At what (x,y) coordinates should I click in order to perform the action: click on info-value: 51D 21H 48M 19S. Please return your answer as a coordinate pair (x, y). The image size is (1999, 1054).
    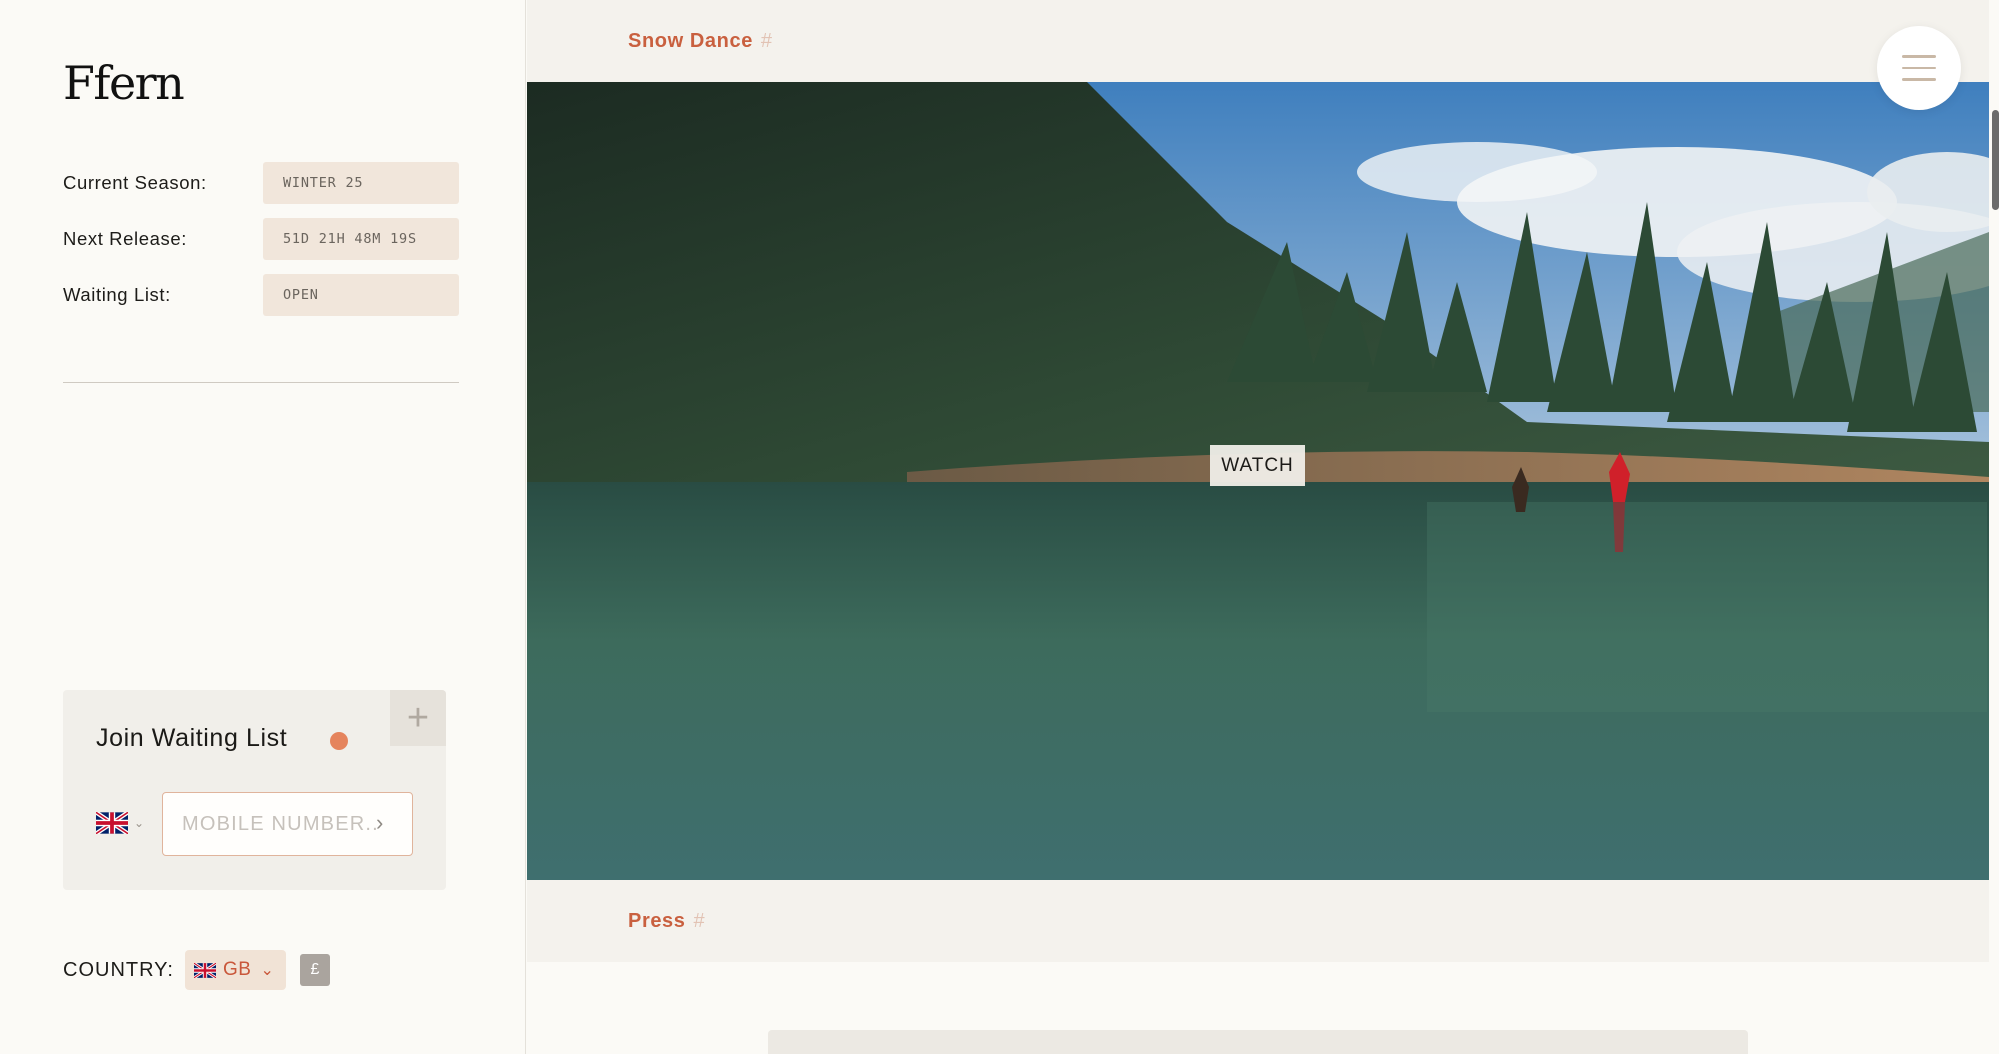
    Looking at the image, I should click on (361, 239).